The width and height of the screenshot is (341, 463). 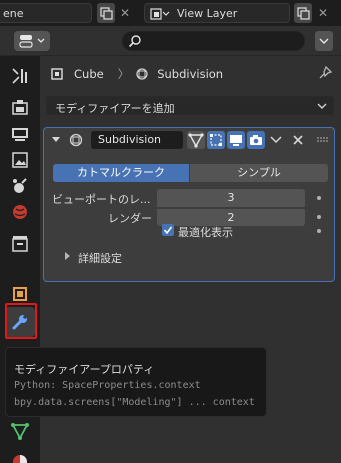 I want to click on tab-collection, so click(x=20, y=244).